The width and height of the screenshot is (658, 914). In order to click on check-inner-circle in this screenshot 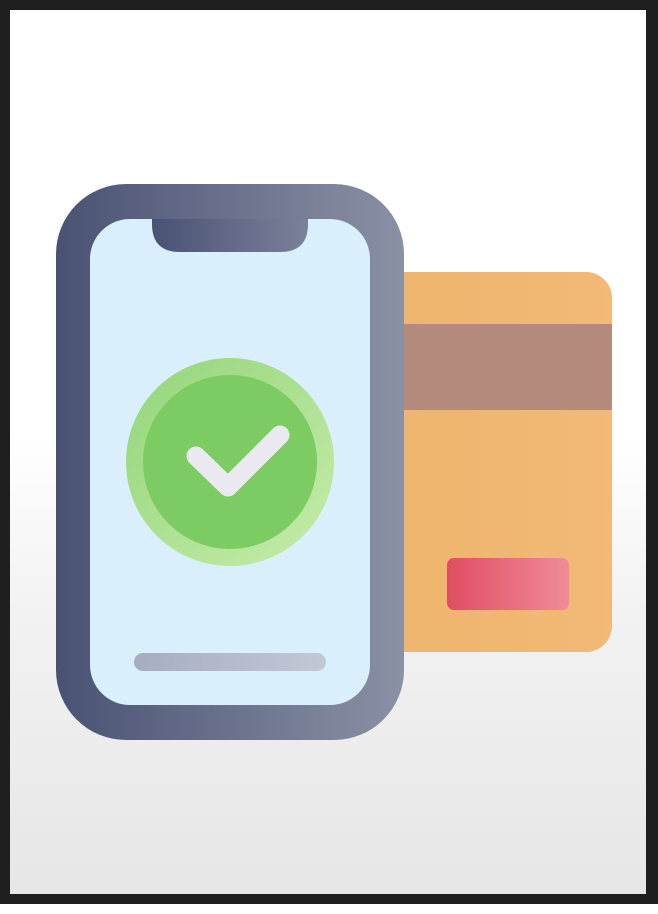, I will do `click(230, 462)`.